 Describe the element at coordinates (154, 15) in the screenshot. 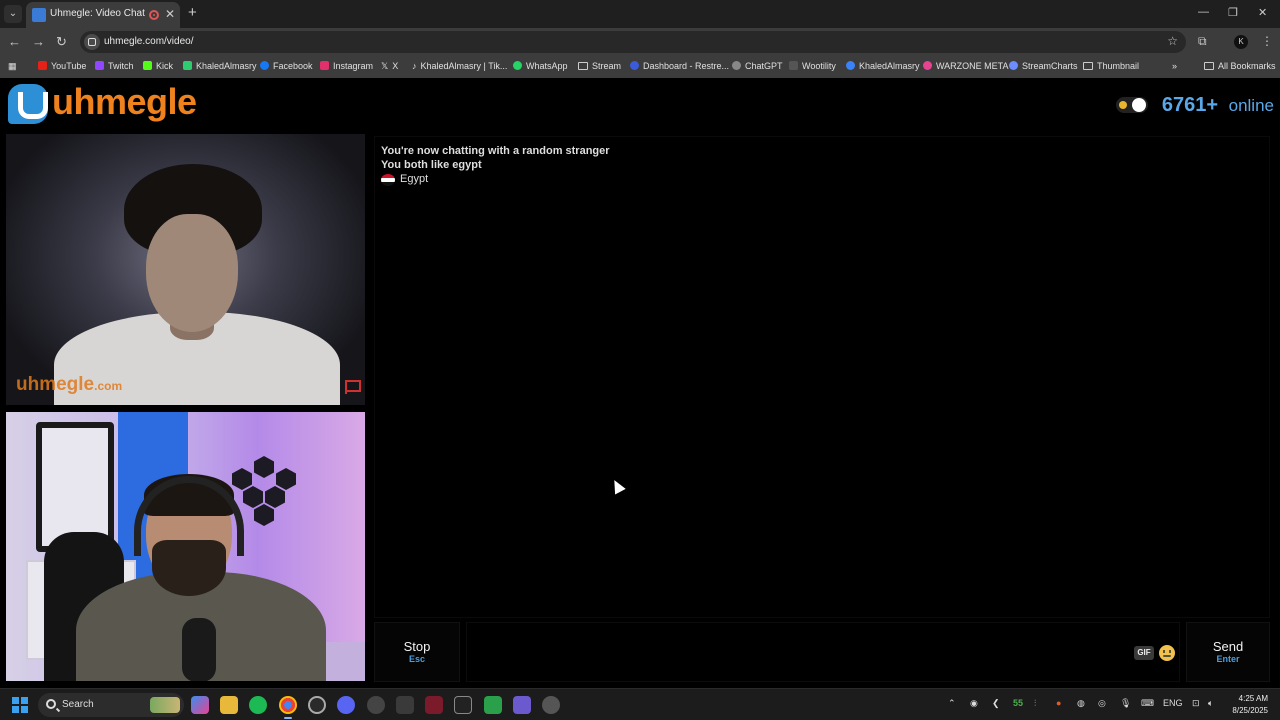

I see `recording-indicator-icon` at that location.